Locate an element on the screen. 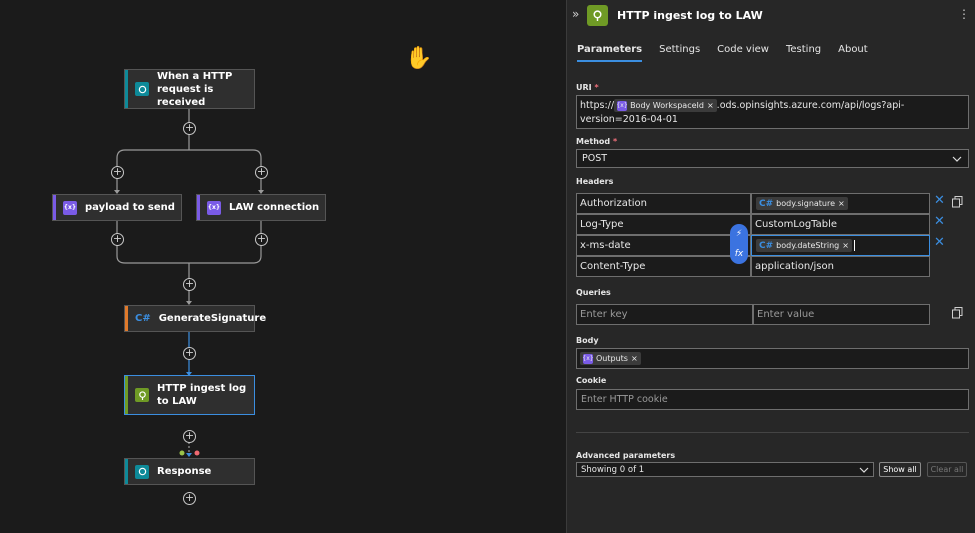  token-label: Outputs is located at coordinates (612, 358).